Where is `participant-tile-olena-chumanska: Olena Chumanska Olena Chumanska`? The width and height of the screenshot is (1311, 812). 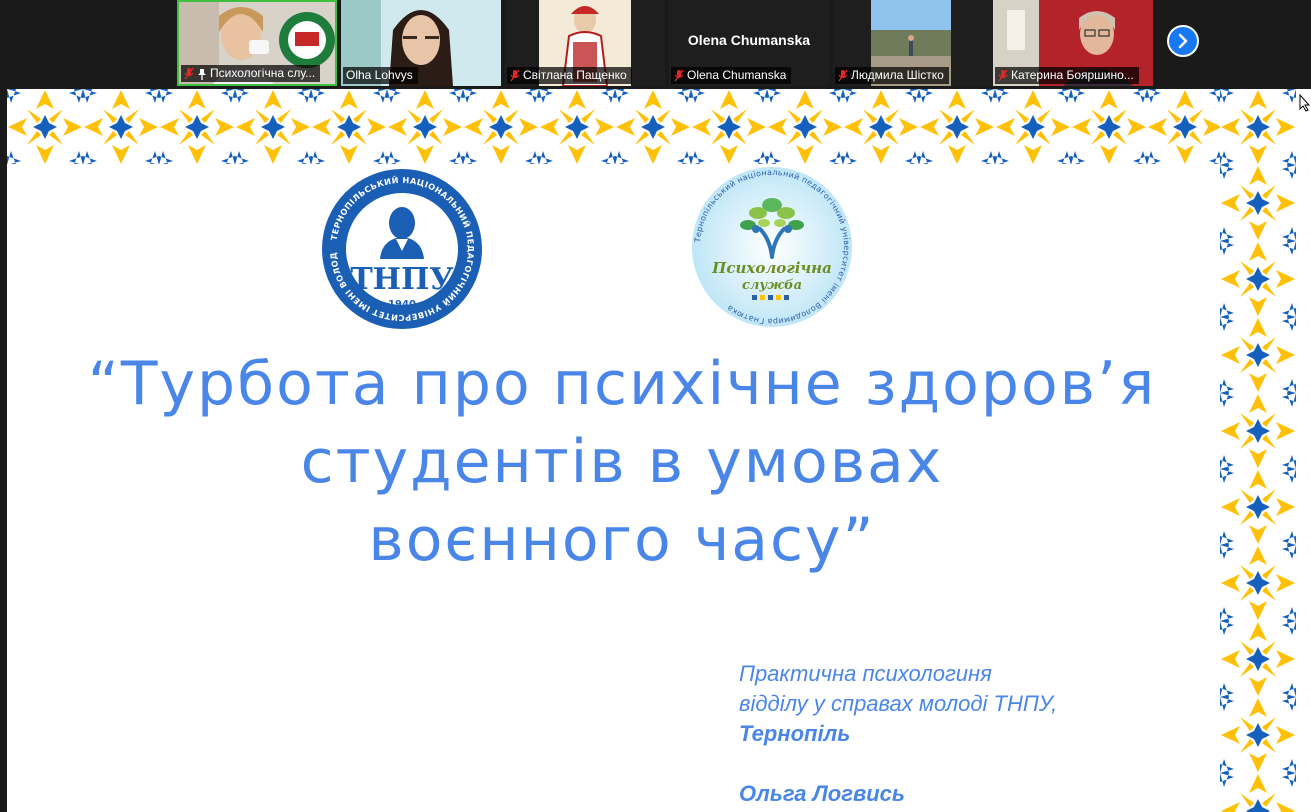 participant-tile-olena-chumanska: Olena Chumanska Olena Chumanska is located at coordinates (749, 43).